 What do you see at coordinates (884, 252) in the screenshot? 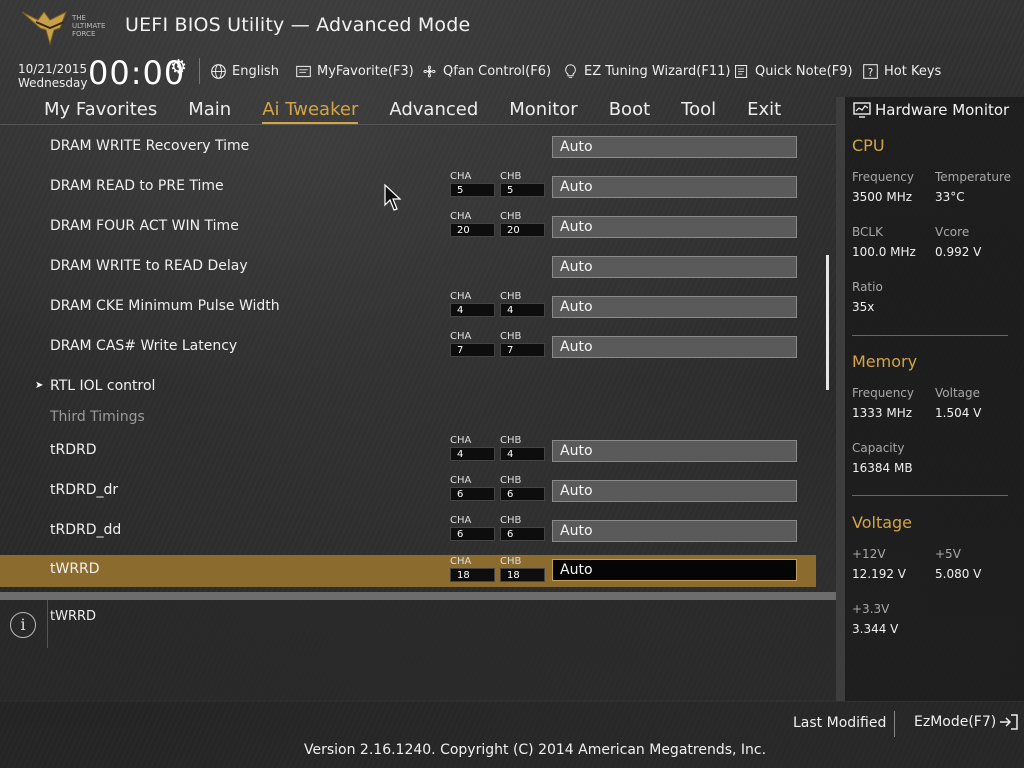
I see `bclk-value: 100.0 MHz` at bounding box center [884, 252].